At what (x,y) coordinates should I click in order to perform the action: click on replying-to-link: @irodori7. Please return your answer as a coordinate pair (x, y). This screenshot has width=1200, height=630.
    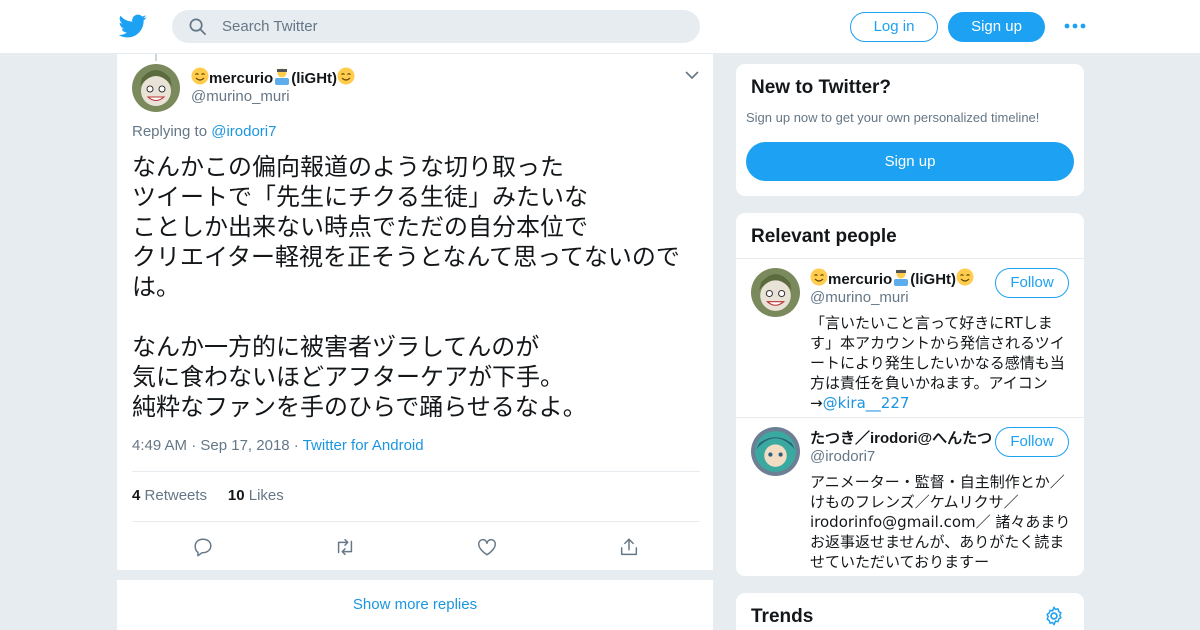
    Looking at the image, I should click on (243, 131).